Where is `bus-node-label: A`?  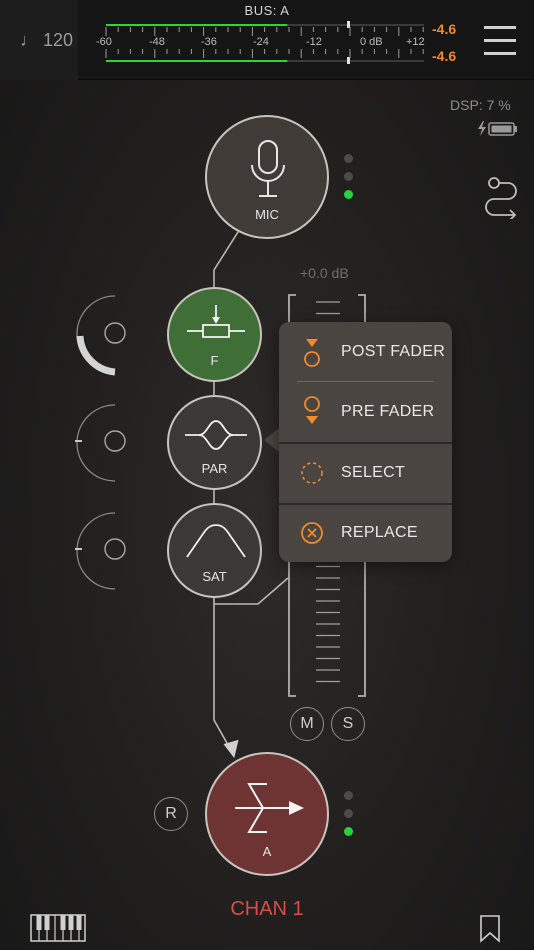
bus-node-label: A is located at coordinates (267, 851).